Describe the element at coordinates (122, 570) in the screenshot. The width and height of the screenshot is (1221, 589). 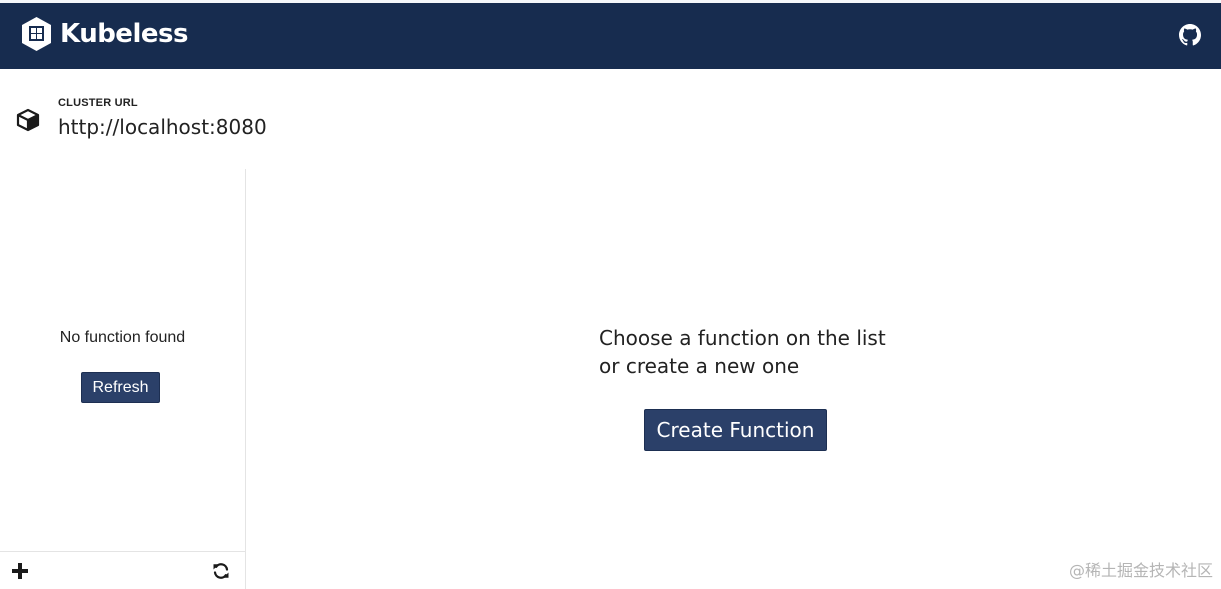
I see `sidebar-footer` at that location.